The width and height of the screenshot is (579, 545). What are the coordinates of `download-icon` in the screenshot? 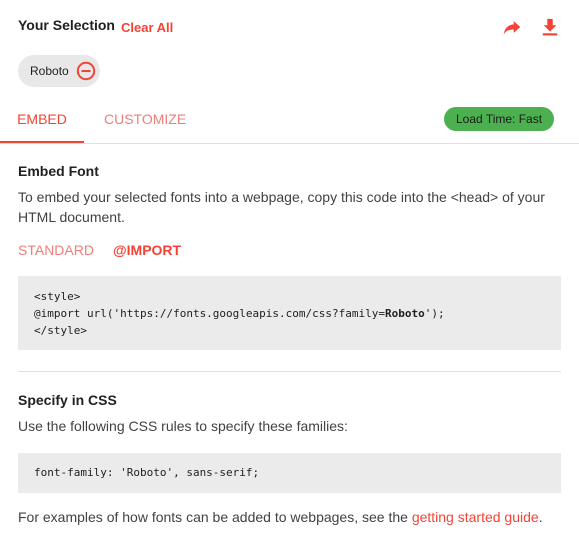 It's located at (550, 27).